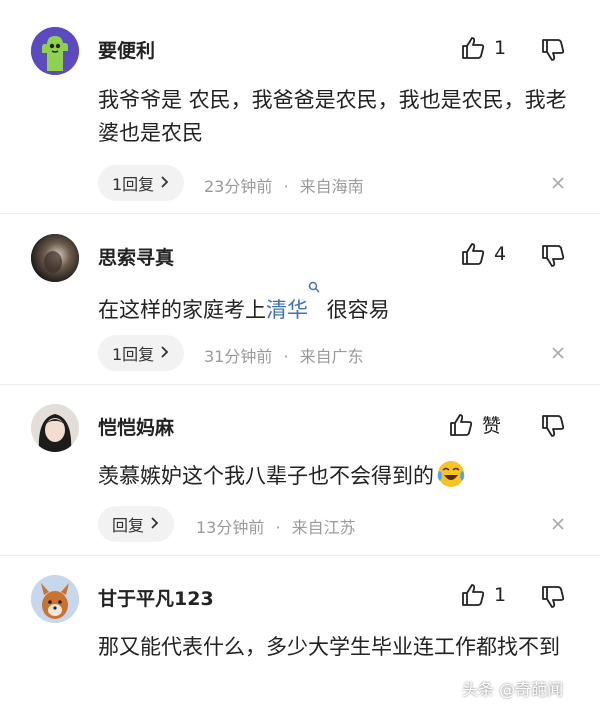 The image size is (600, 710). Describe the element at coordinates (331, 356) in the screenshot. I see `comment-location: 来自广东` at that location.